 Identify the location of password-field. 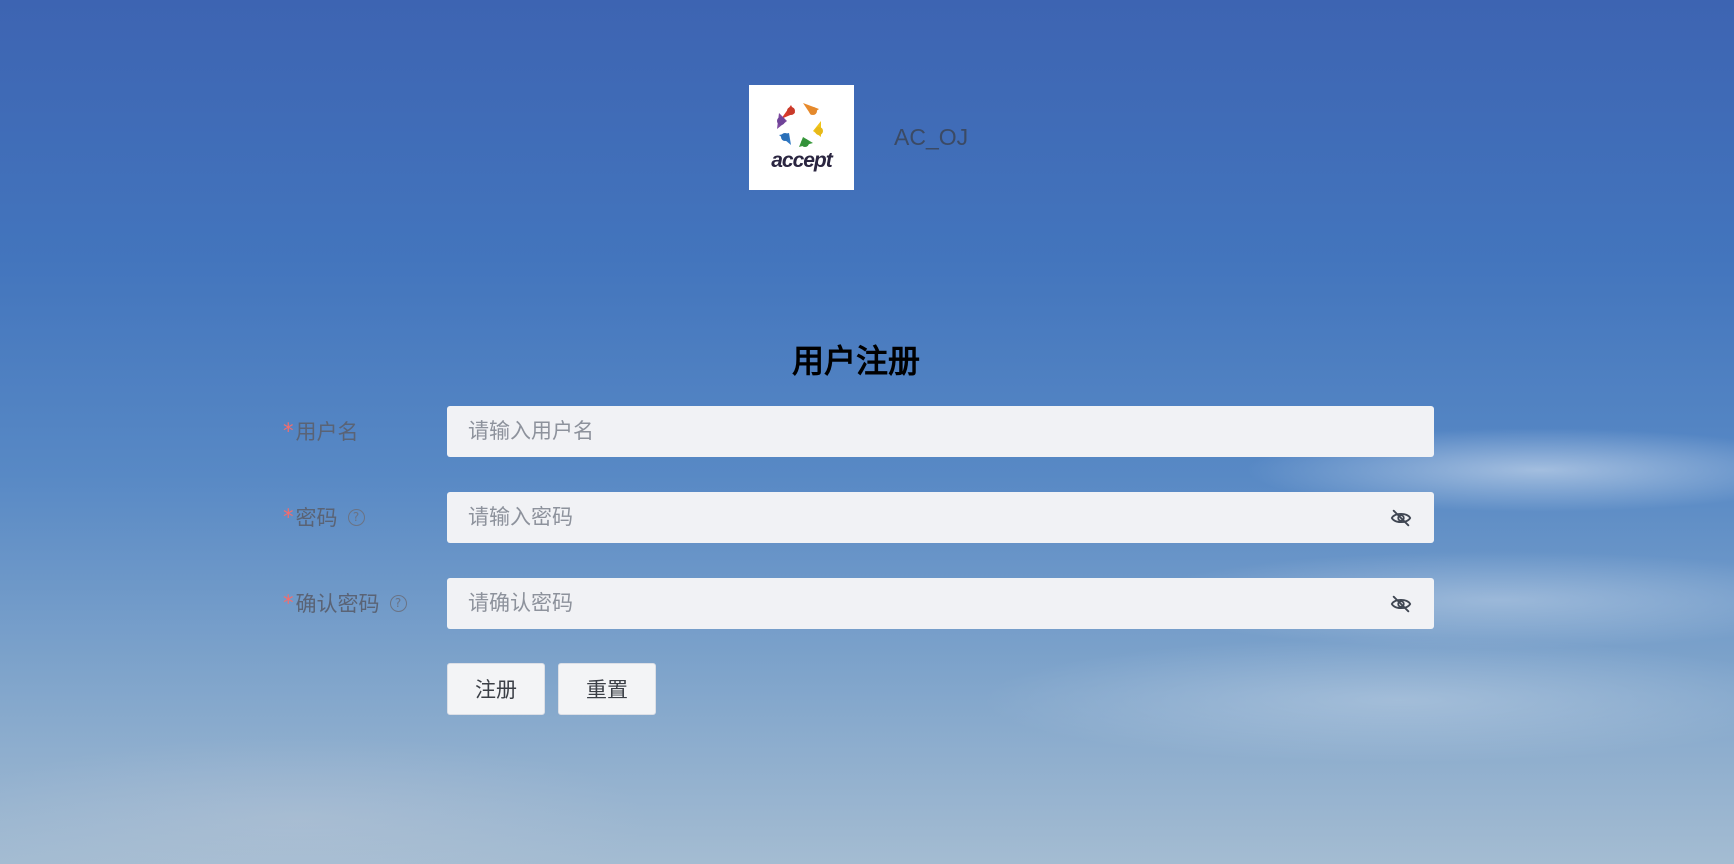
(940, 517).